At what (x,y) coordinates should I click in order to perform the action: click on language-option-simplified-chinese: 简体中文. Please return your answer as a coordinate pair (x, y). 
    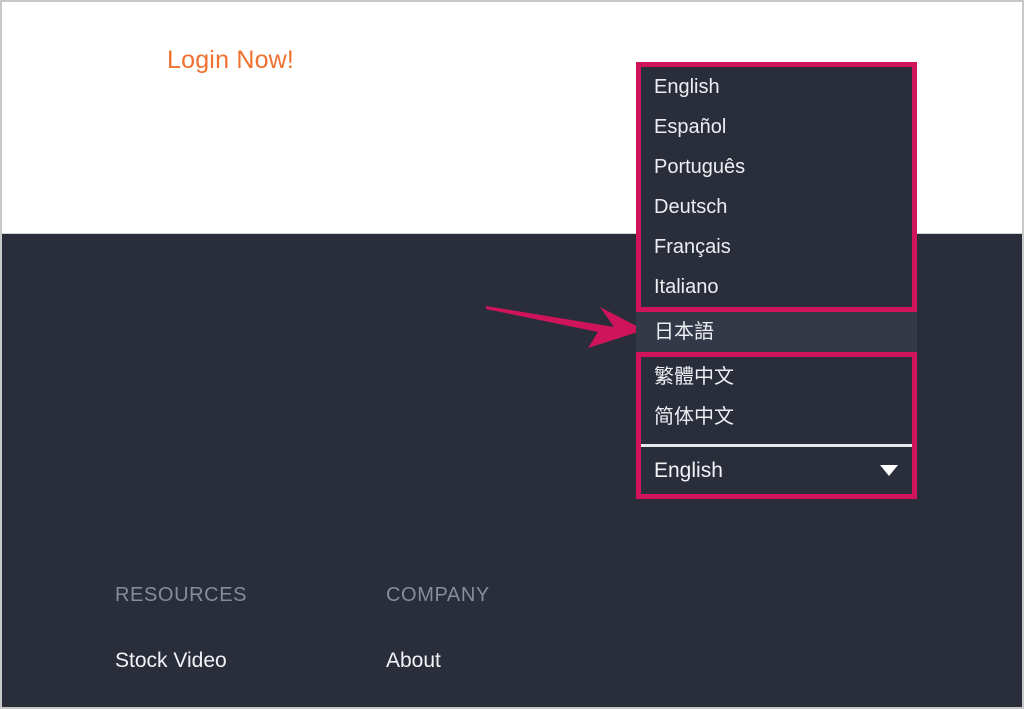
    Looking at the image, I should click on (776, 417).